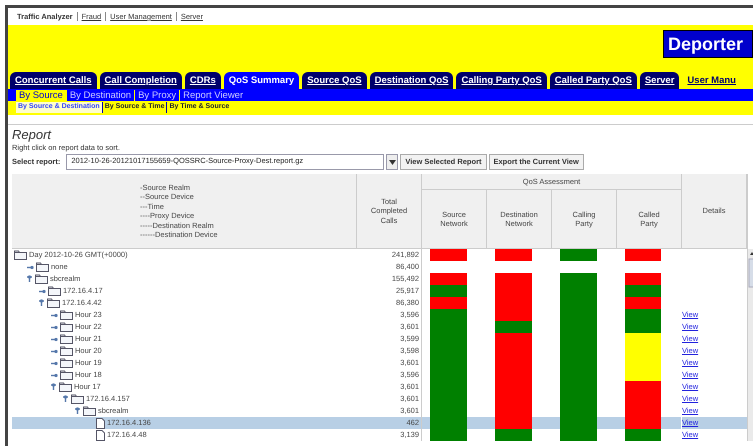 Image resolution: width=753 pixels, height=446 pixels. I want to click on nav-link: User Manu, so click(711, 80).